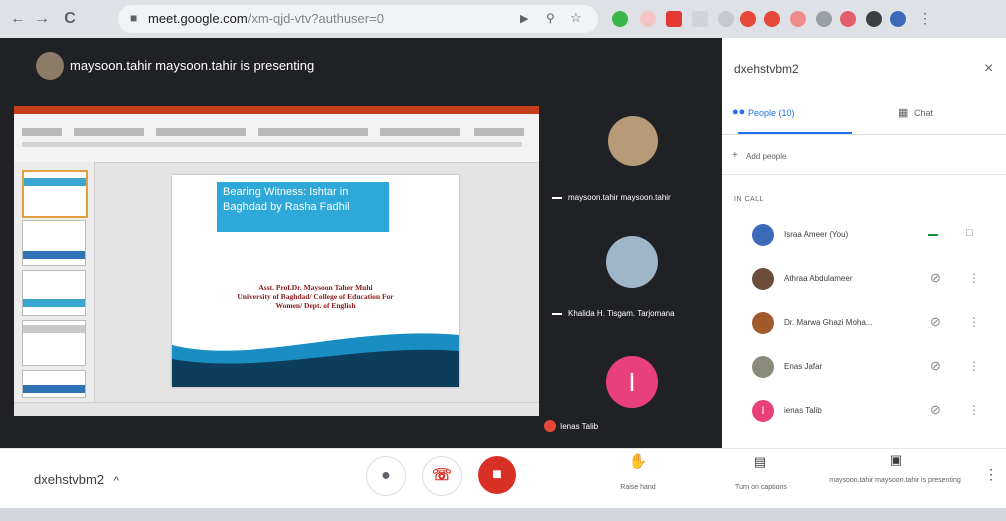 This screenshot has width=1006, height=521. What do you see at coordinates (761, 487) in the screenshot?
I see `captions-button: Turn on captions` at bounding box center [761, 487].